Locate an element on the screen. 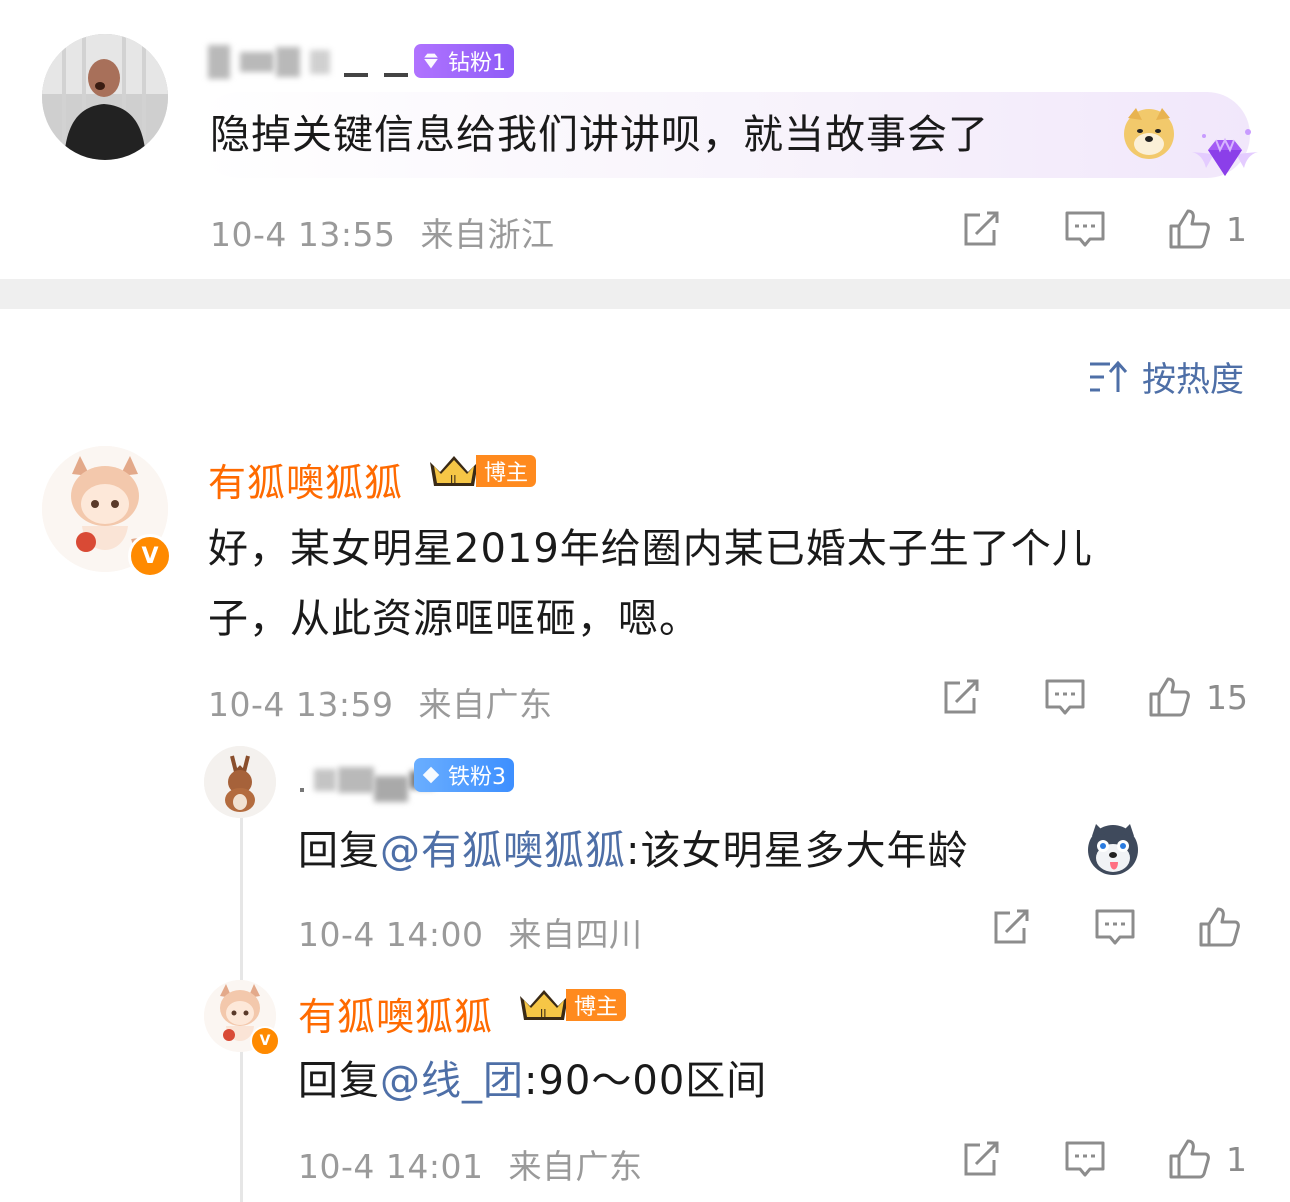 The height and width of the screenshot is (1202, 1290). diamond-fan-badge: 钻粉1 is located at coordinates (464, 61).